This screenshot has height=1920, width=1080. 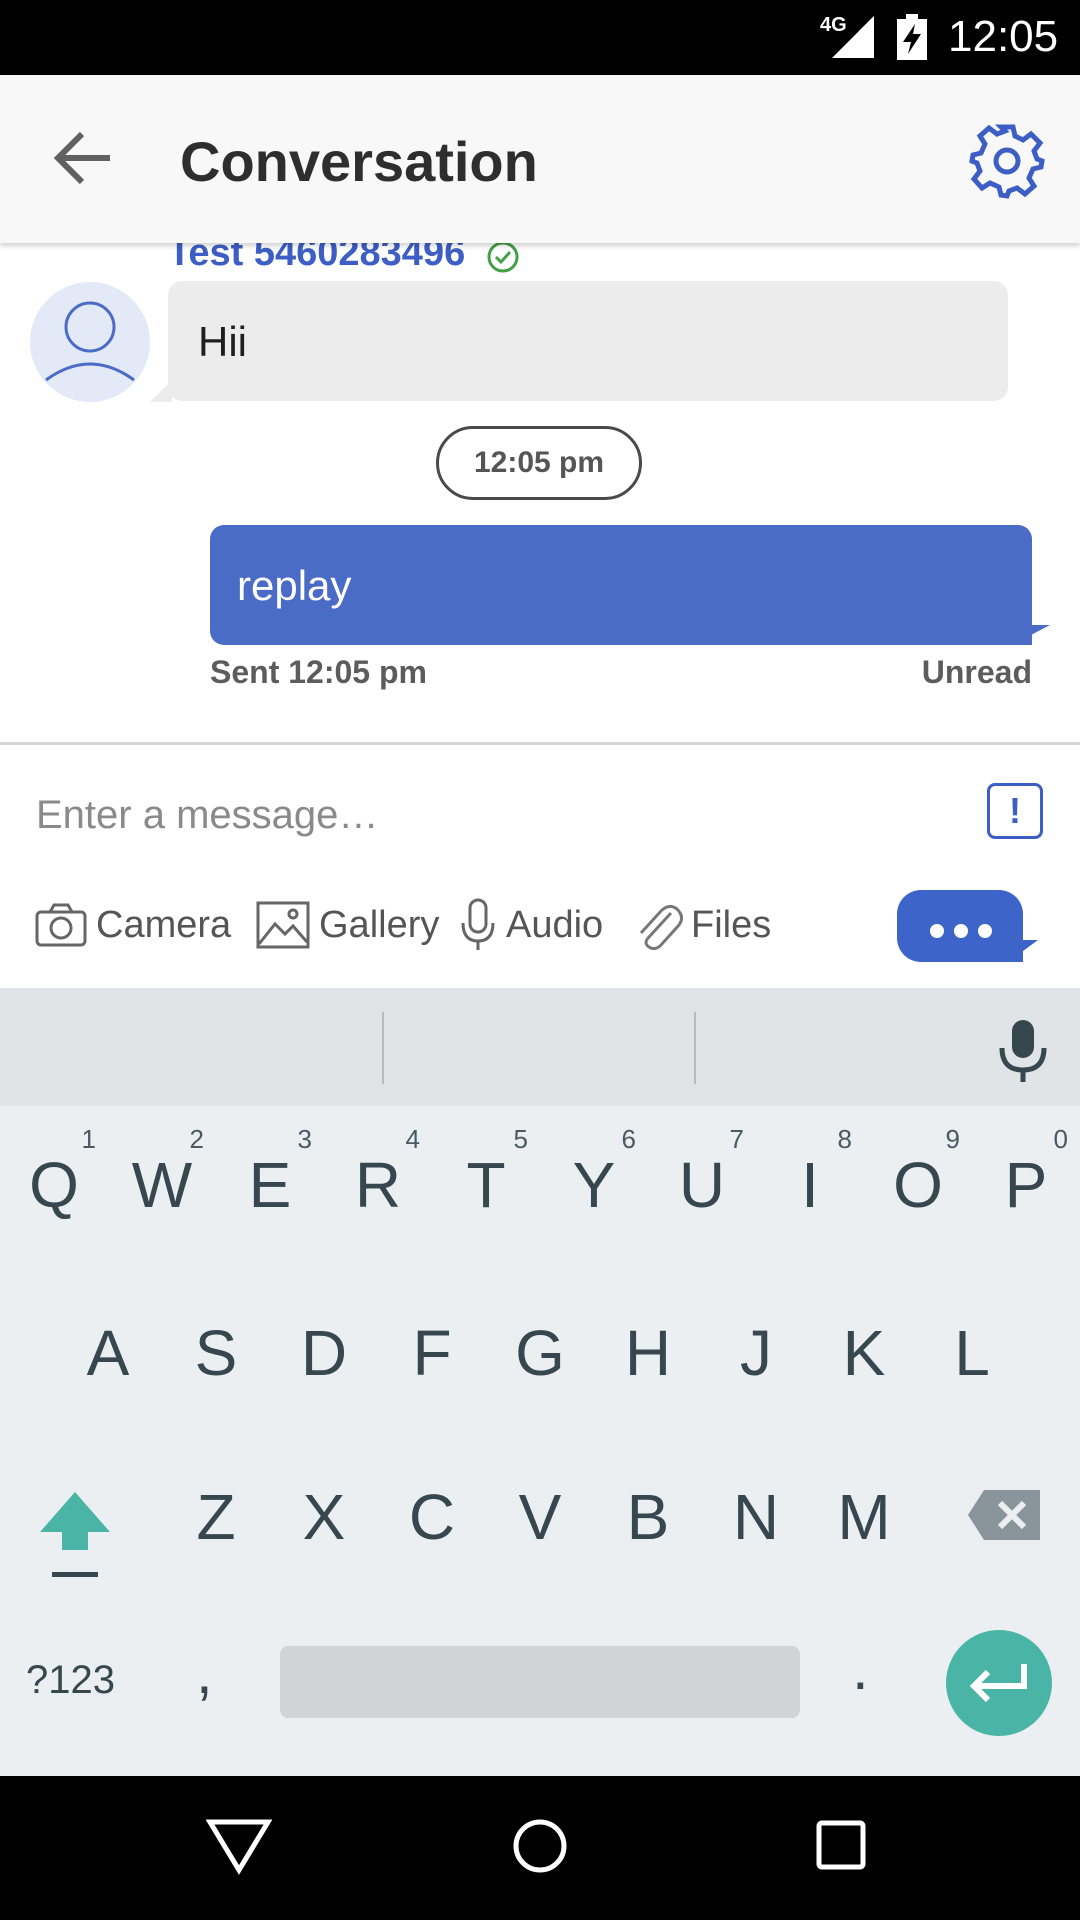 What do you see at coordinates (961, 931) in the screenshot?
I see `more-dots-icon` at bounding box center [961, 931].